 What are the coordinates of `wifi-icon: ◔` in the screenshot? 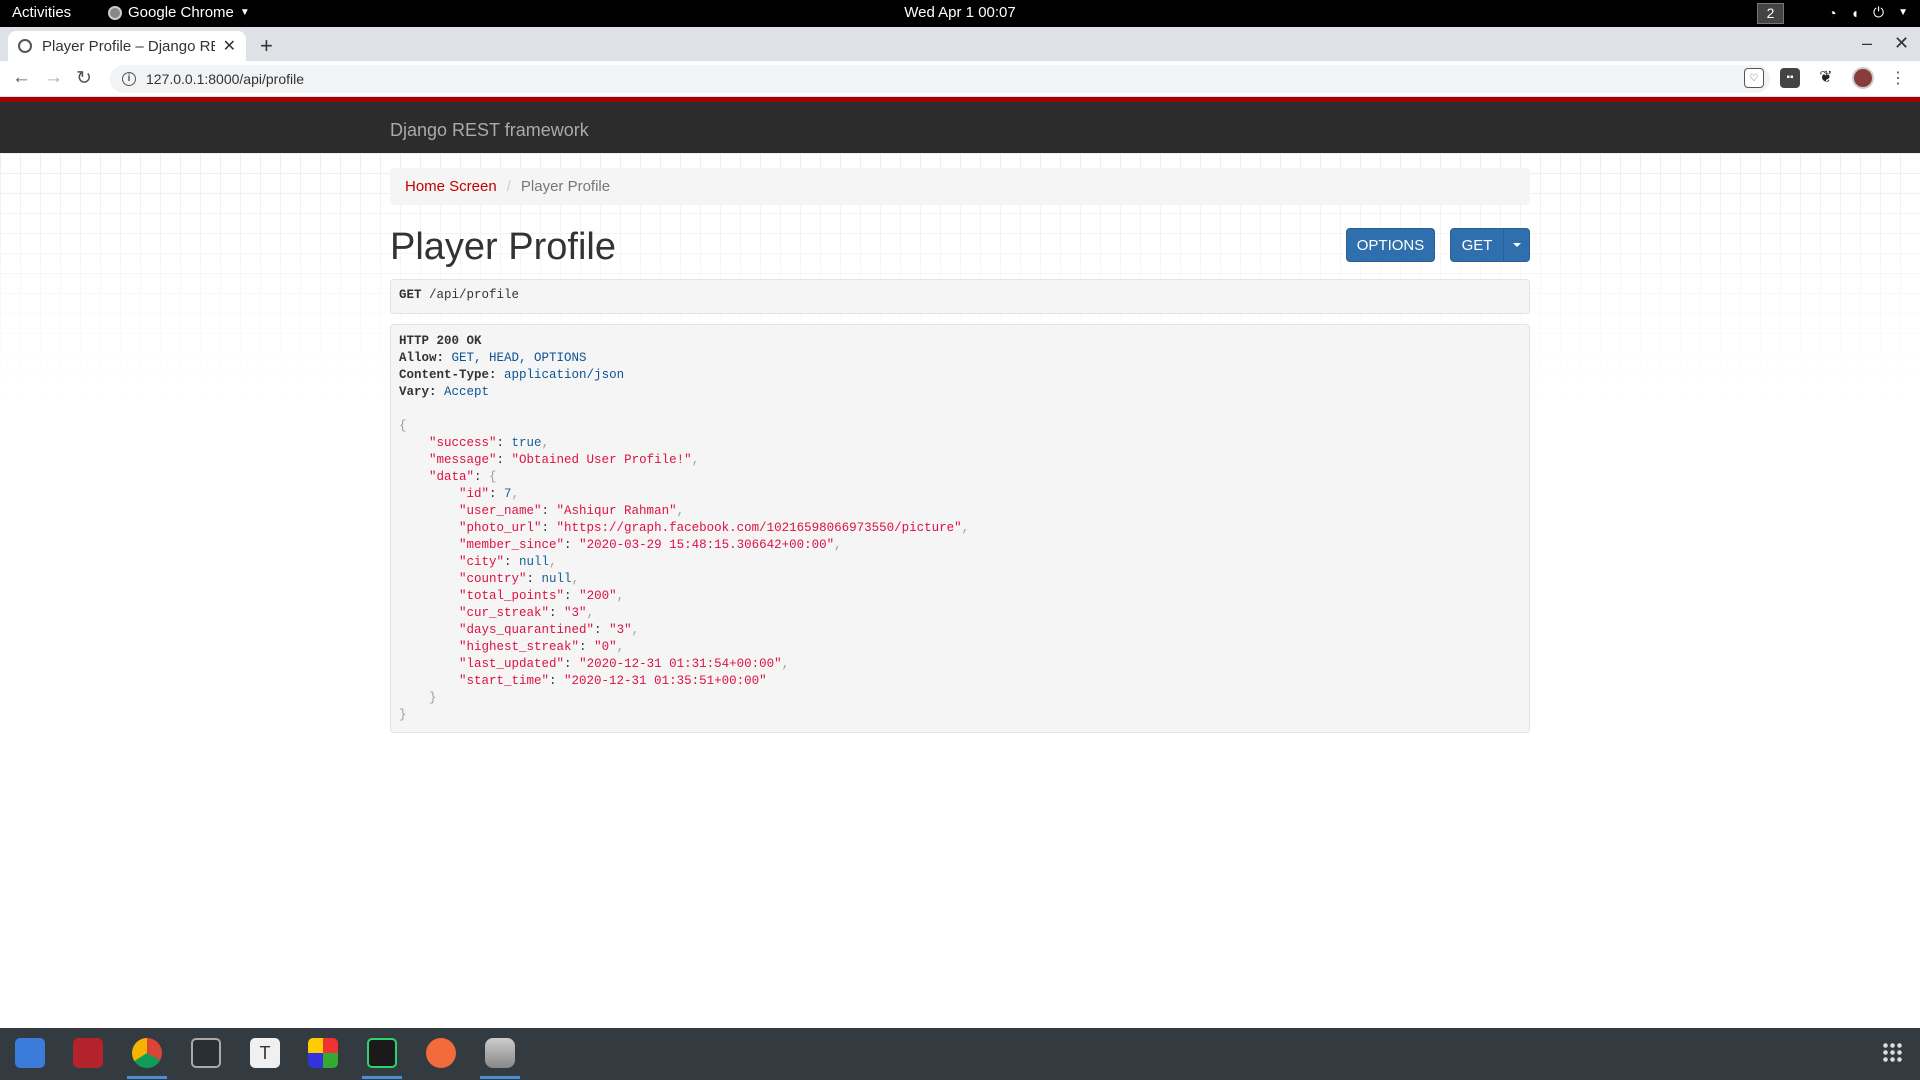 It's located at (1832, 12).